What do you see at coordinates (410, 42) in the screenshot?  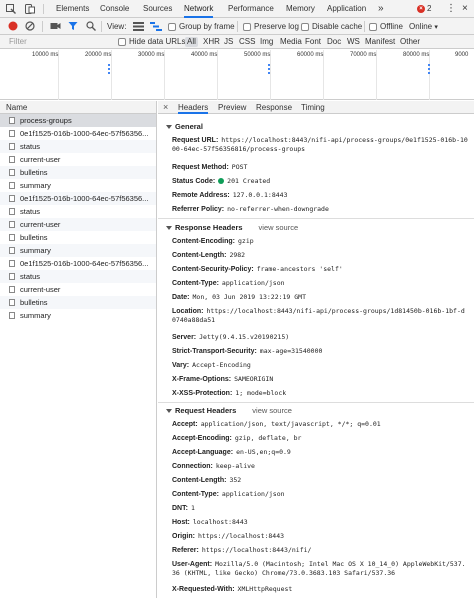 I see `type-filter-other: Other` at bounding box center [410, 42].